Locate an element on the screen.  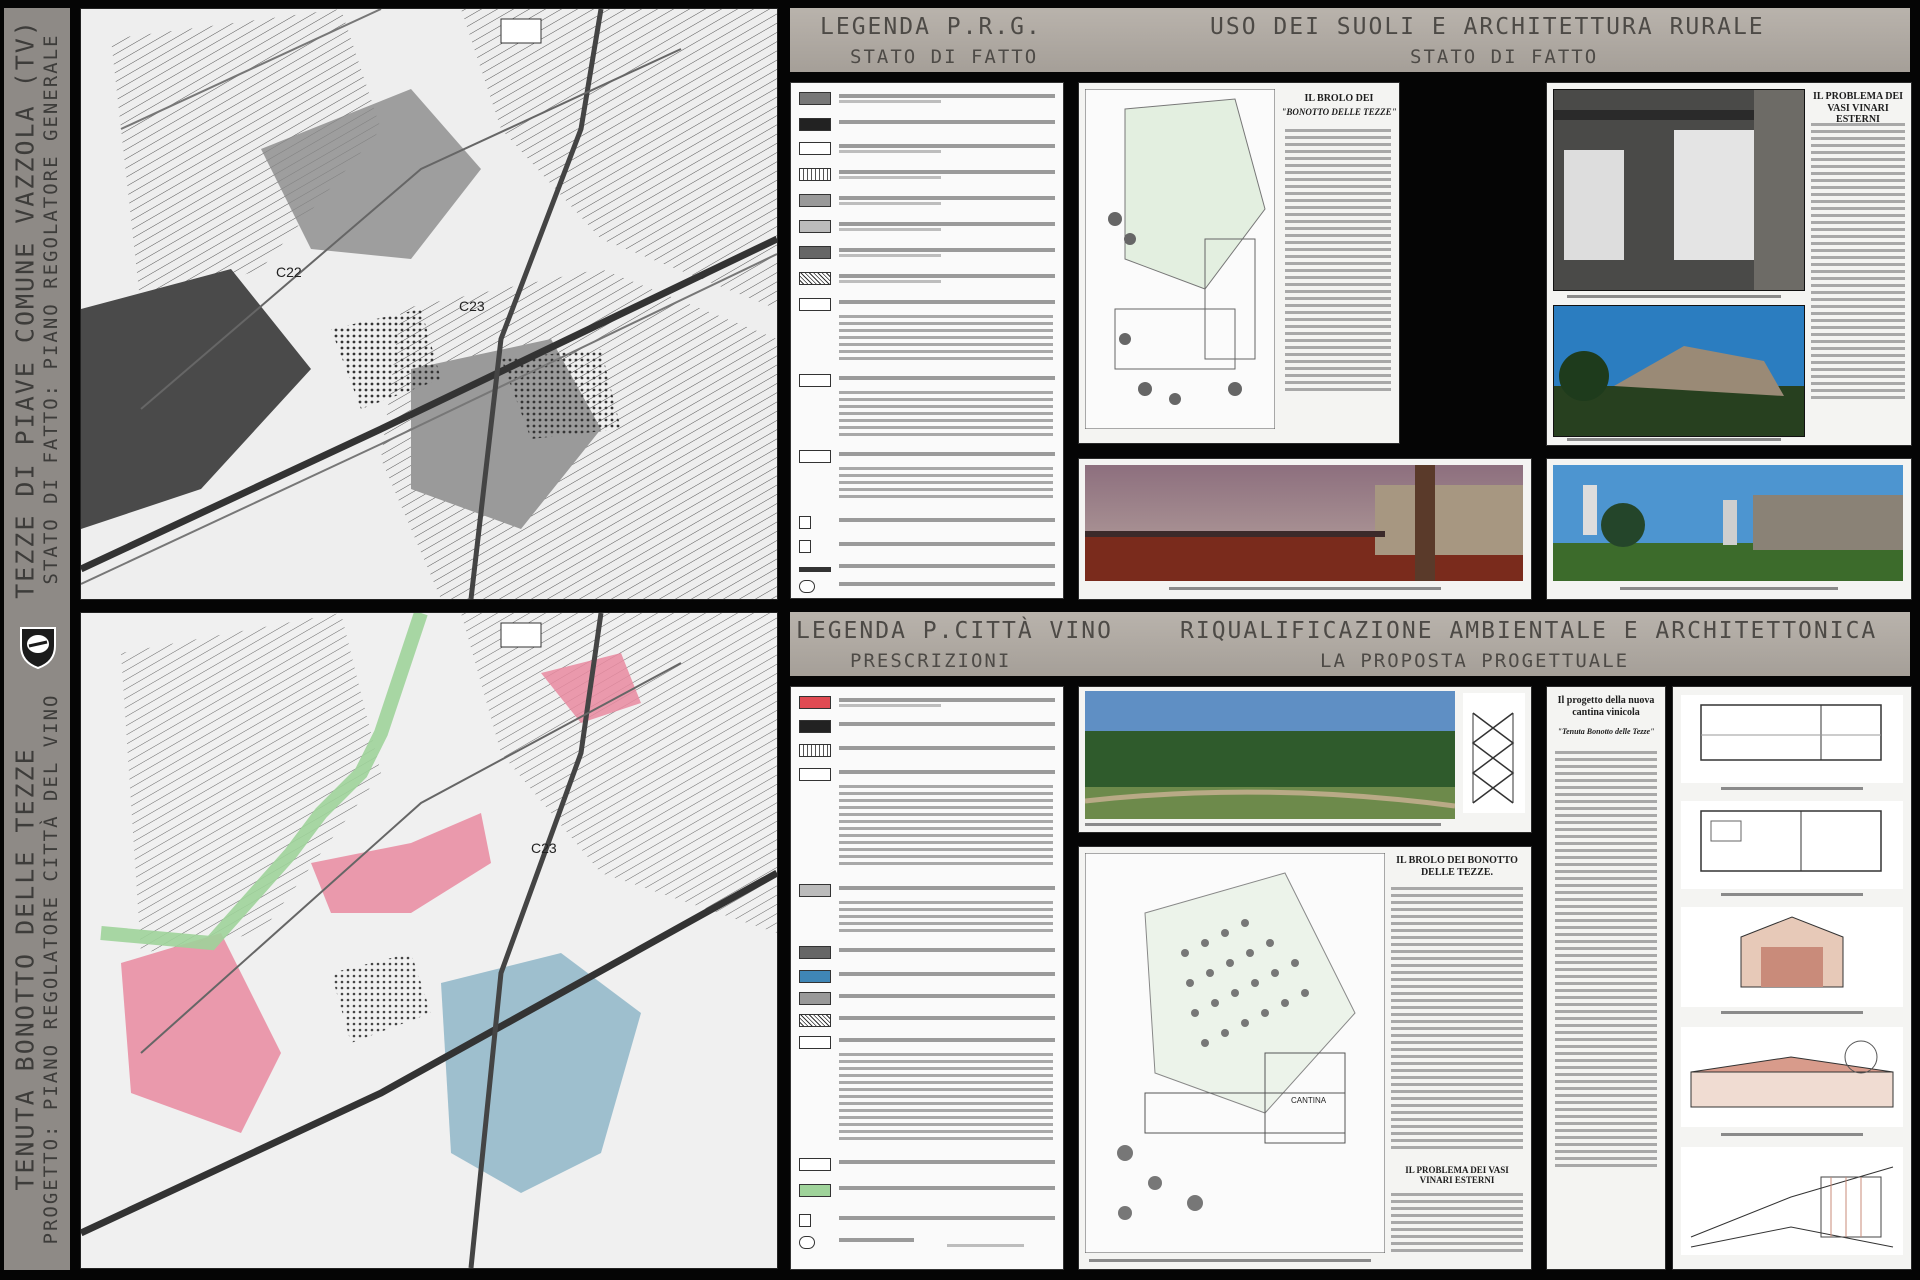
site-plan-drawing is located at coordinates (1180, 259).